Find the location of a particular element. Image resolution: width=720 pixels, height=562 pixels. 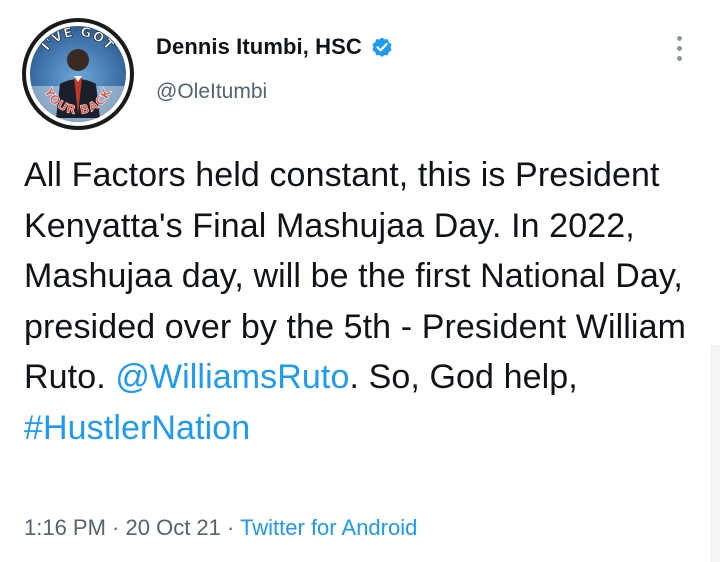

more-options-icon is located at coordinates (680, 49).